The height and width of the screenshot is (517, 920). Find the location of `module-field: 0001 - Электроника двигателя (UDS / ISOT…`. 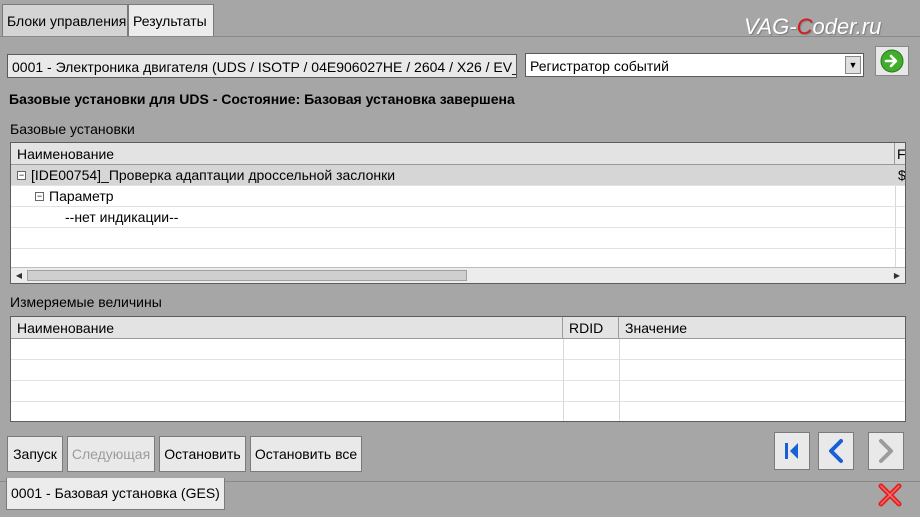

module-field: 0001 - Электроника двигателя (UDS / ISOT… is located at coordinates (262, 66).